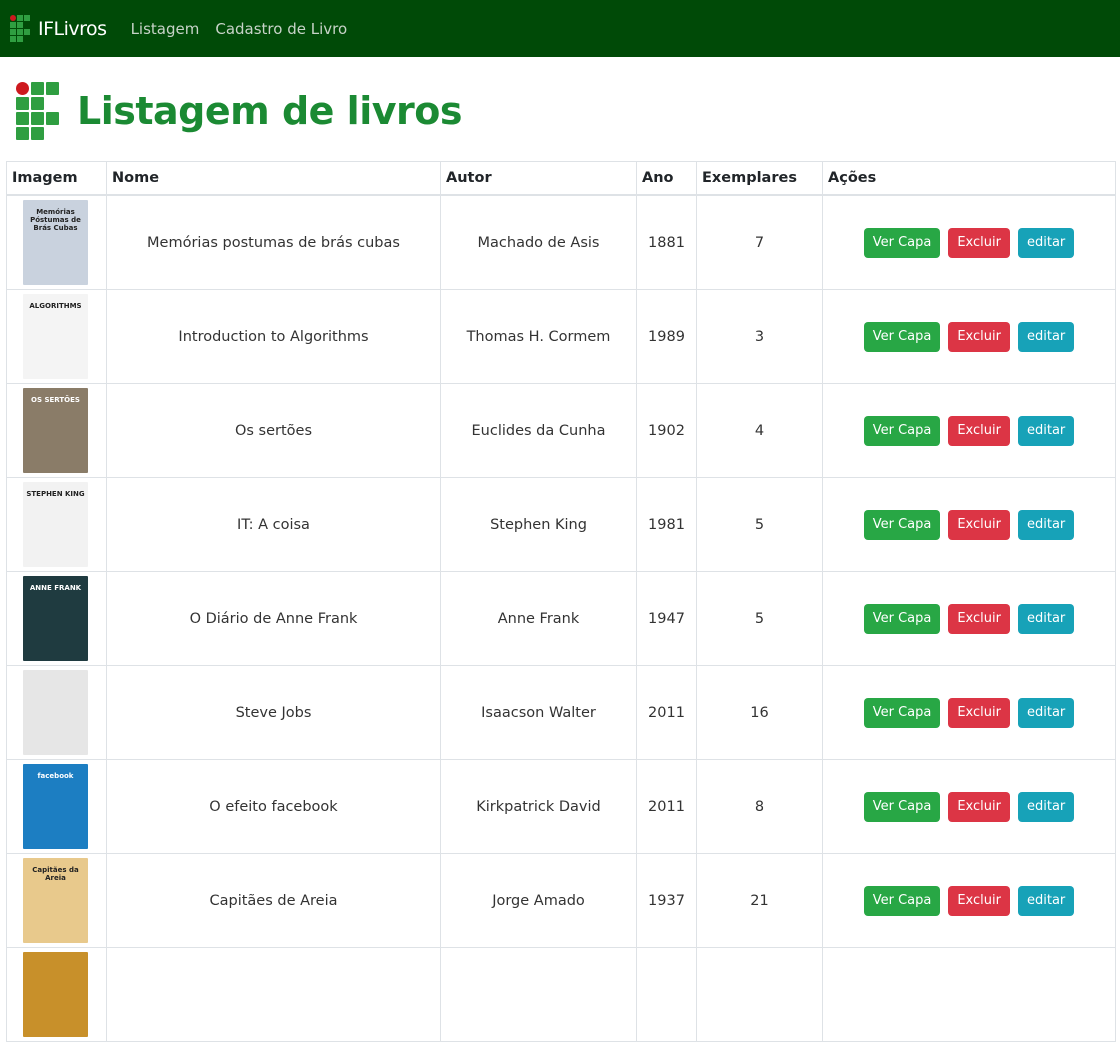  Describe the element at coordinates (55, 306) in the screenshot. I see `cover-title-text: ALGORITHMS` at that location.